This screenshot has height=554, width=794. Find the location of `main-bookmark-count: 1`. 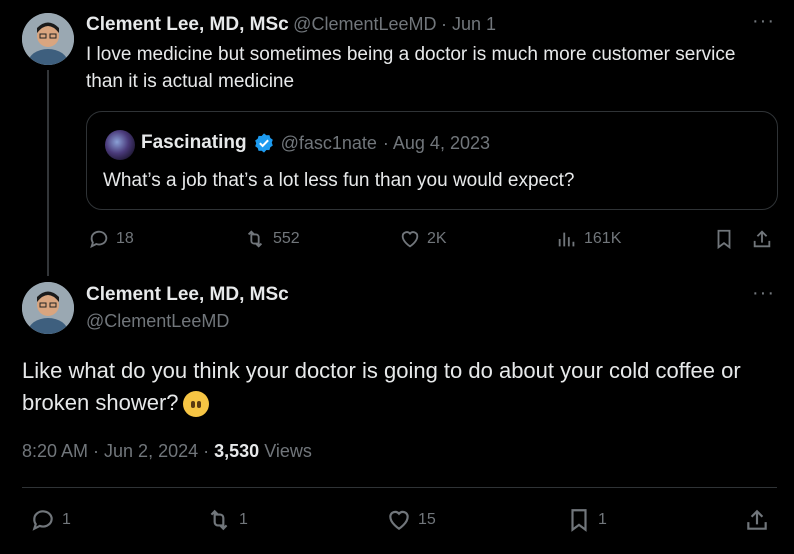

main-bookmark-count: 1 is located at coordinates (602, 519).